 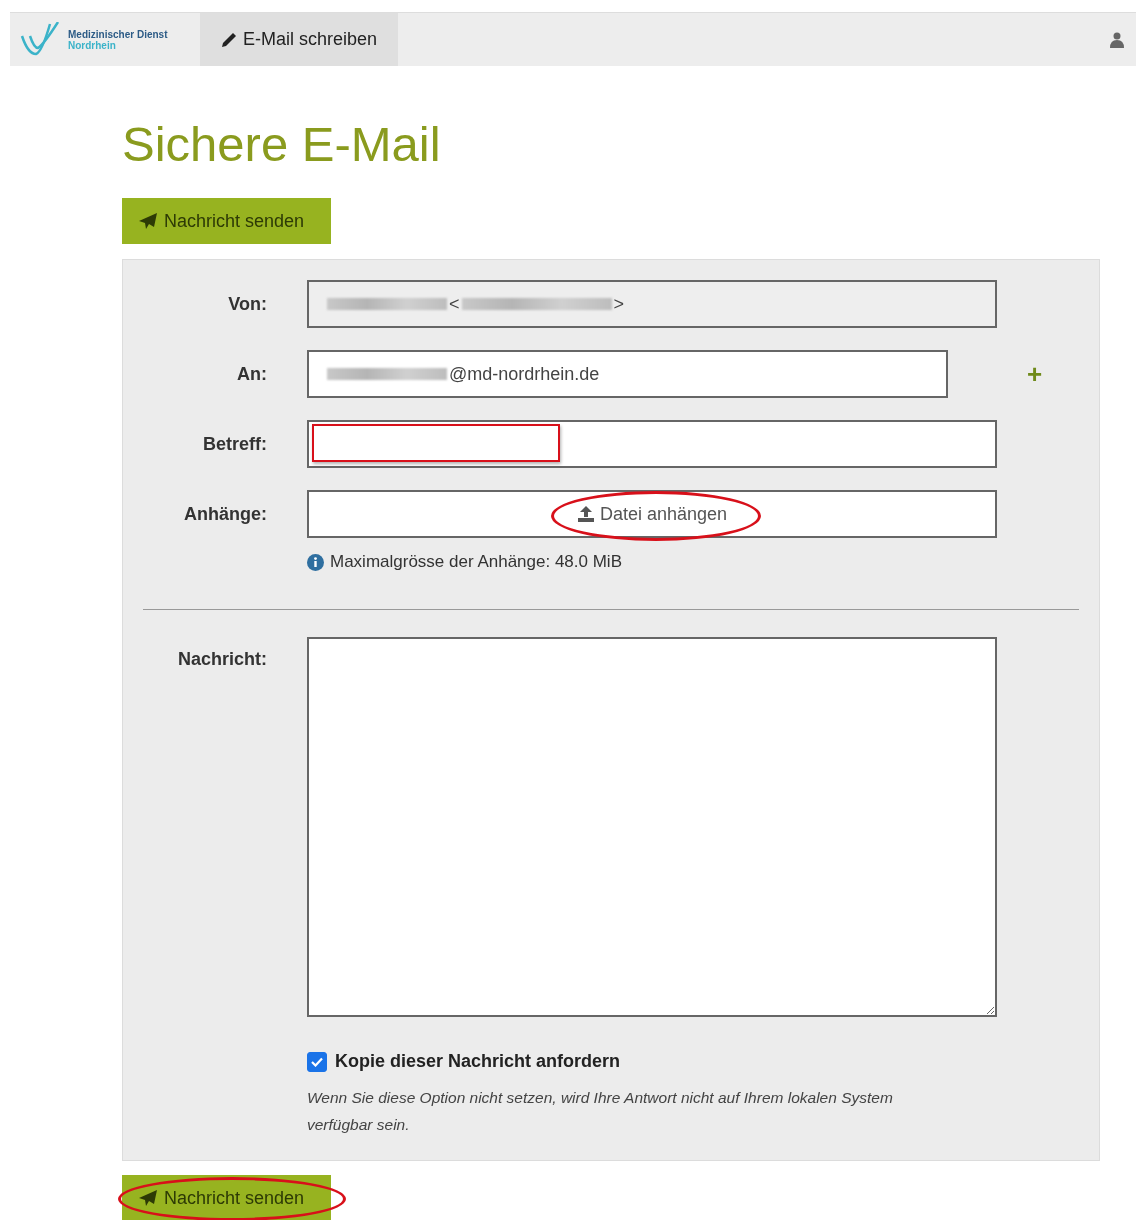 I want to click on checkbox-label: Kopie dieser Nachricht anfordern, so click(x=478, y=1061).